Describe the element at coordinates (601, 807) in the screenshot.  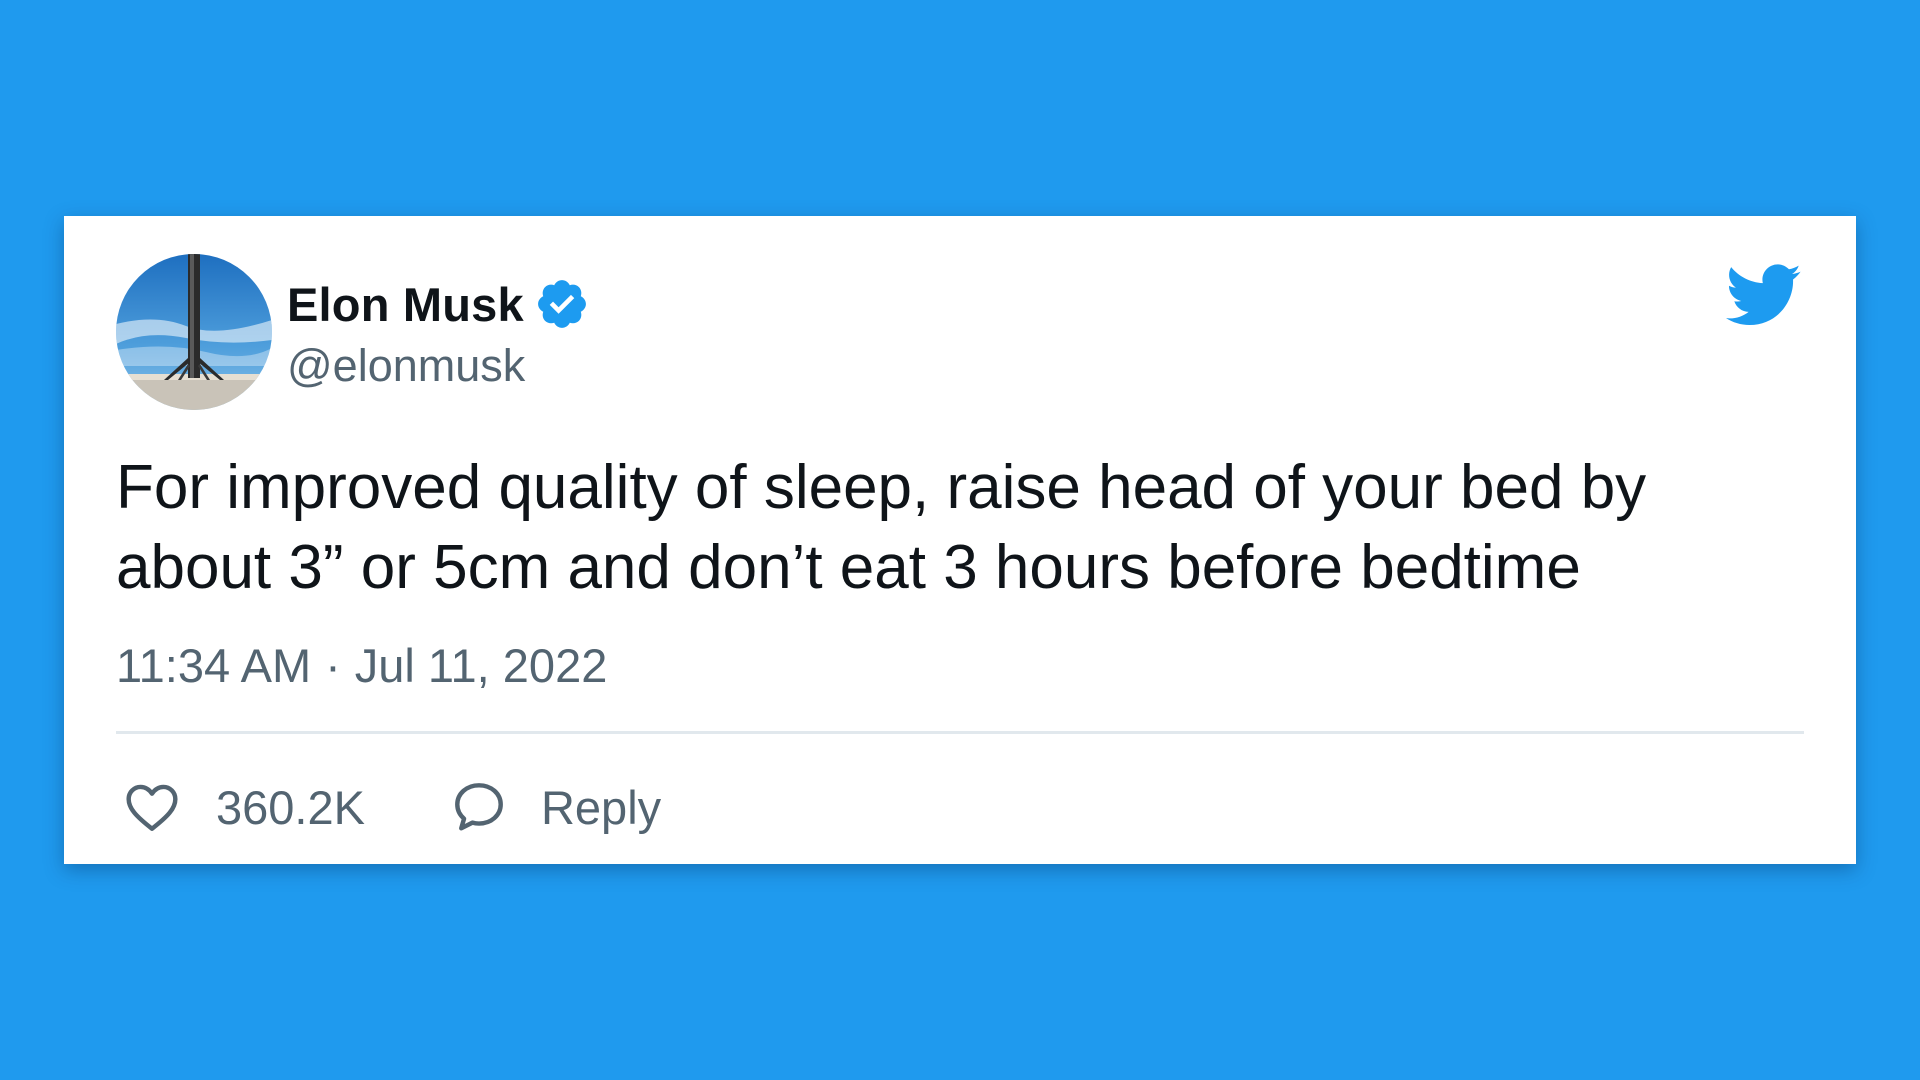
I see `reply-label: Reply` at that location.